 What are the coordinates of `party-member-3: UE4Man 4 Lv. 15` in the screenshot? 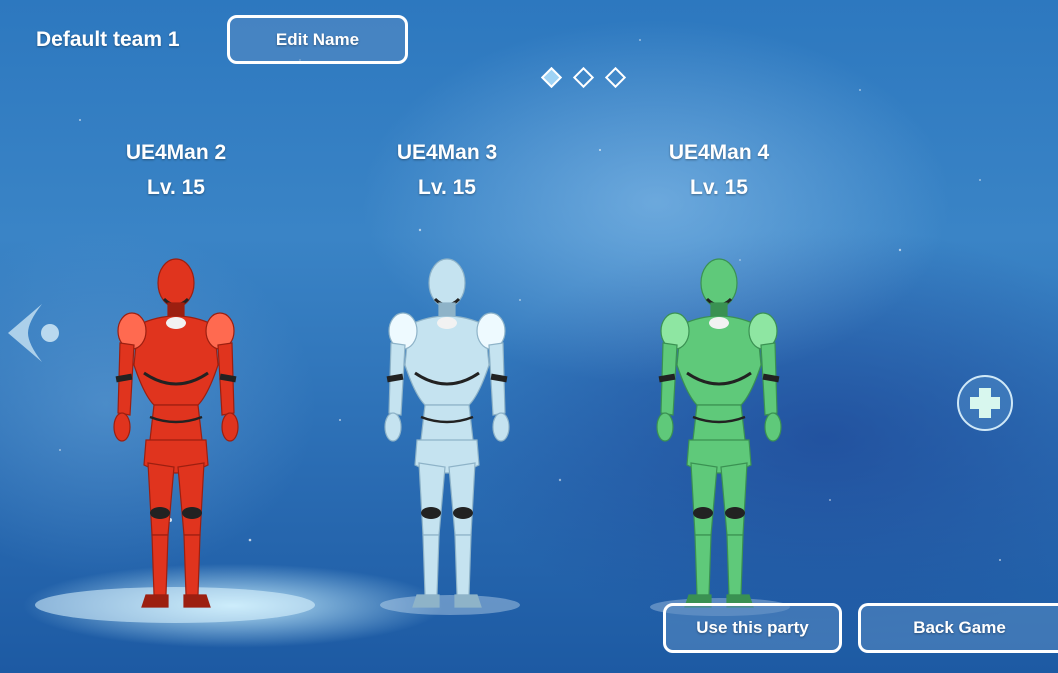 It's located at (719, 173).